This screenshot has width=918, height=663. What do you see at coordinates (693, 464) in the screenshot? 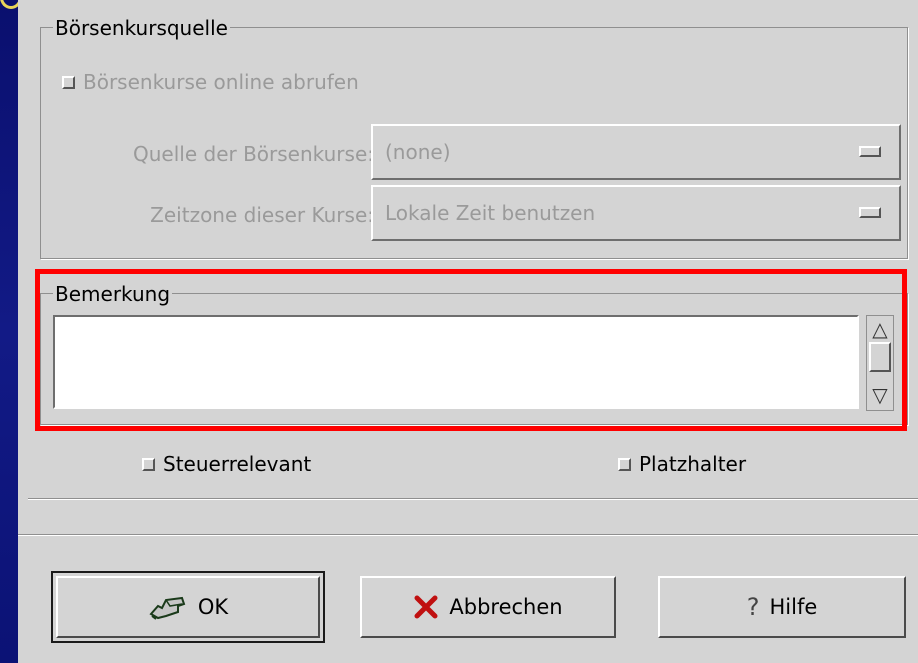
I see `placeholder-label: Platzhalter` at bounding box center [693, 464].